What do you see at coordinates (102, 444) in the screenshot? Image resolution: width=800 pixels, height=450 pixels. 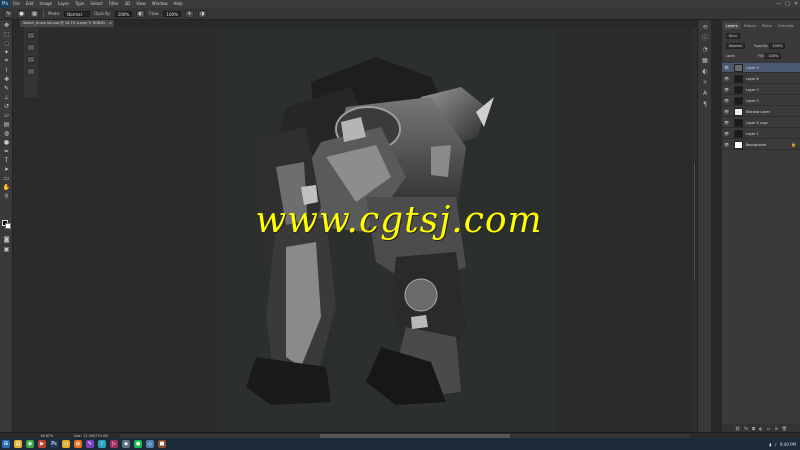 I see `music-icon: ♪` at bounding box center [102, 444].